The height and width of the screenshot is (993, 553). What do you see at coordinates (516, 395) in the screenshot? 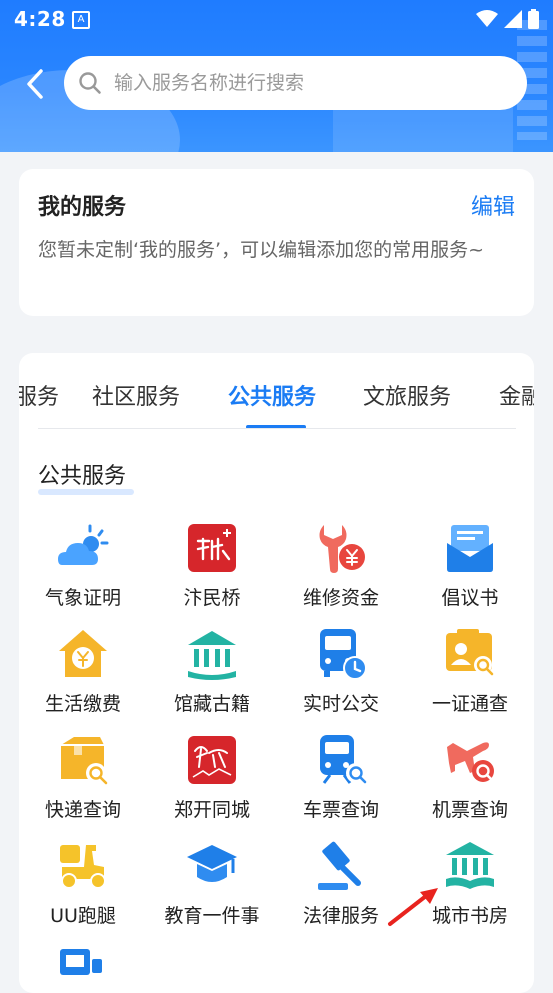
I see `tab-finance: 金融` at bounding box center [516, 395].